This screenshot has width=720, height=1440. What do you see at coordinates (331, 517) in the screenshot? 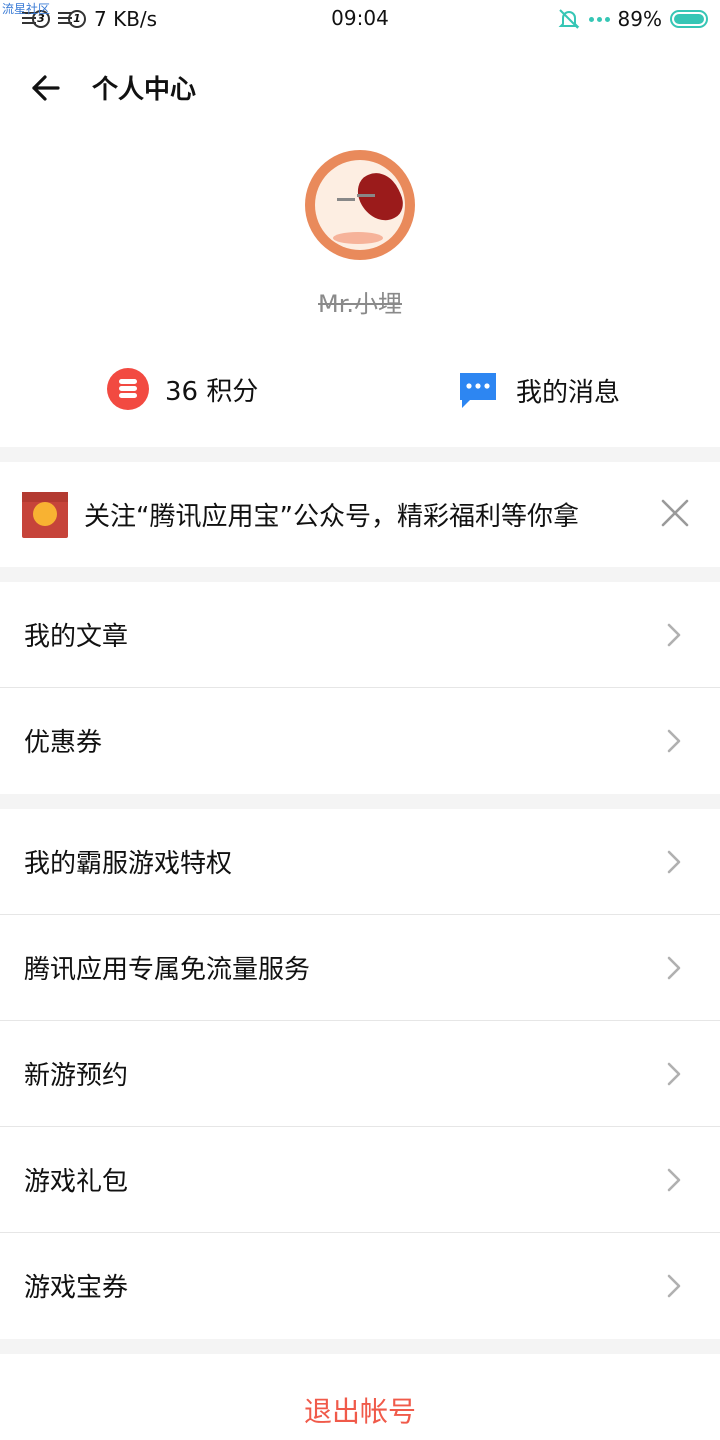
I see `banner-text: 关注“腾讯应用宝”公众号，精彩福利等你拿` at bounding box center [331, 517].